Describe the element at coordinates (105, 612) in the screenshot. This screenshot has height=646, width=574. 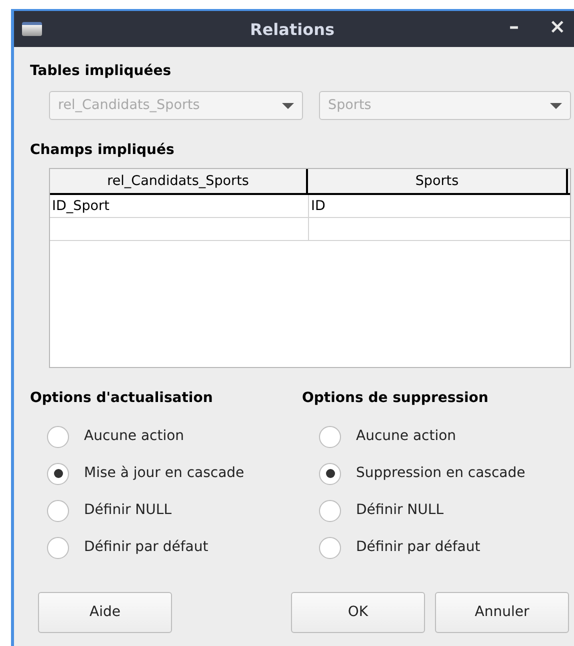
I see `dialog-button: Aide` at that location.